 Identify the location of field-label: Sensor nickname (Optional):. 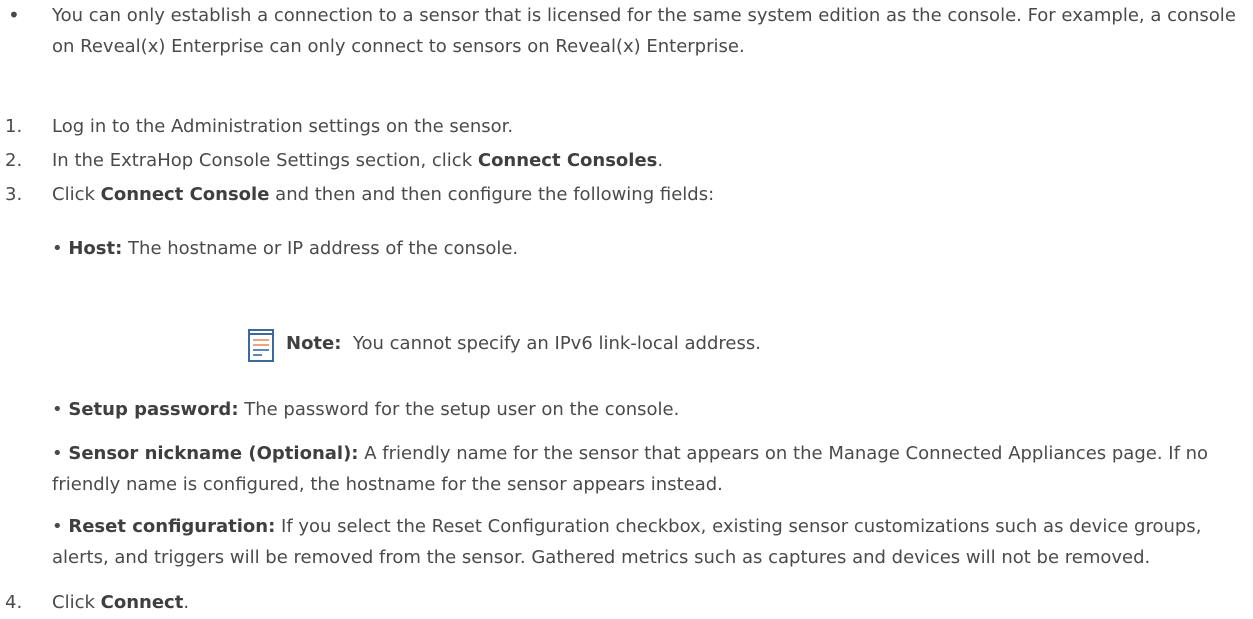
(213, 453).